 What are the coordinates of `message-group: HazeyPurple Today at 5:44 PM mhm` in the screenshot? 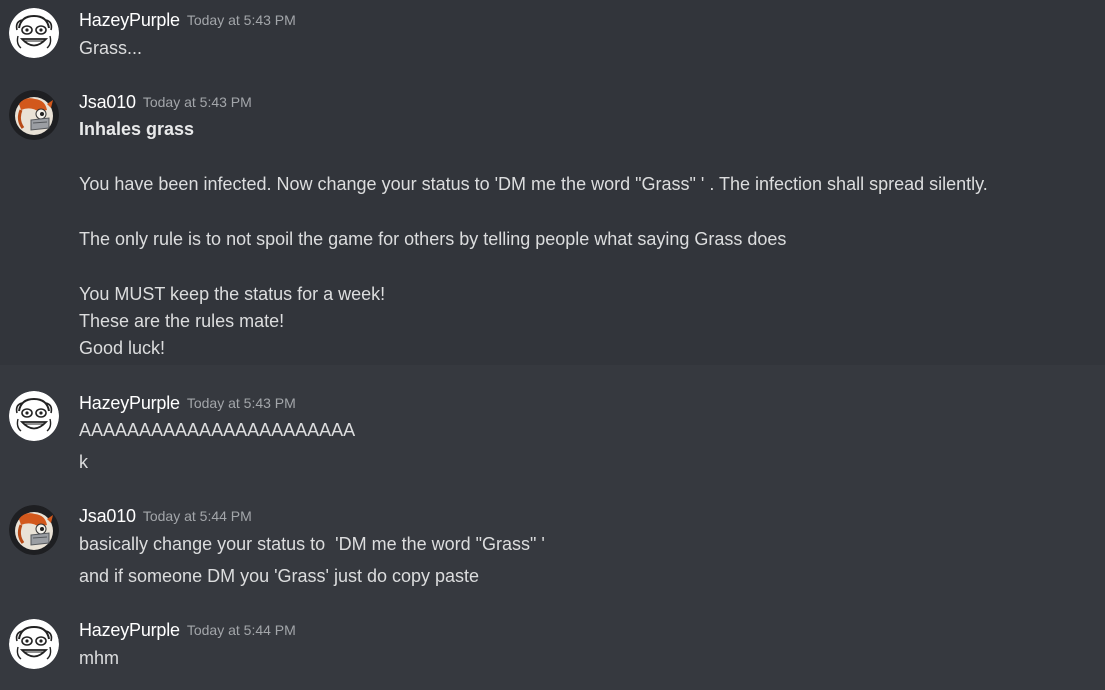 It's located at (552, 641).